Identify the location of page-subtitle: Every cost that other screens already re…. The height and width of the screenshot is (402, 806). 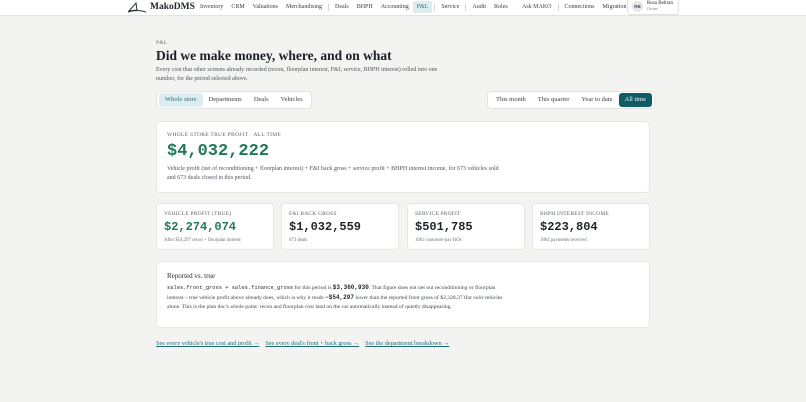
(297, 74).